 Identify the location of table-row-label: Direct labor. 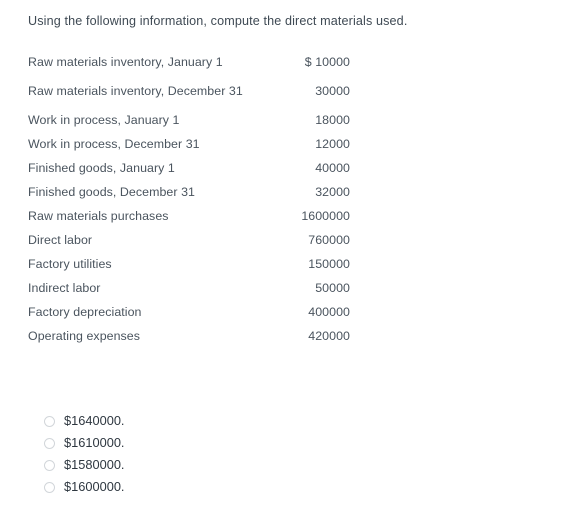
(60, 239).